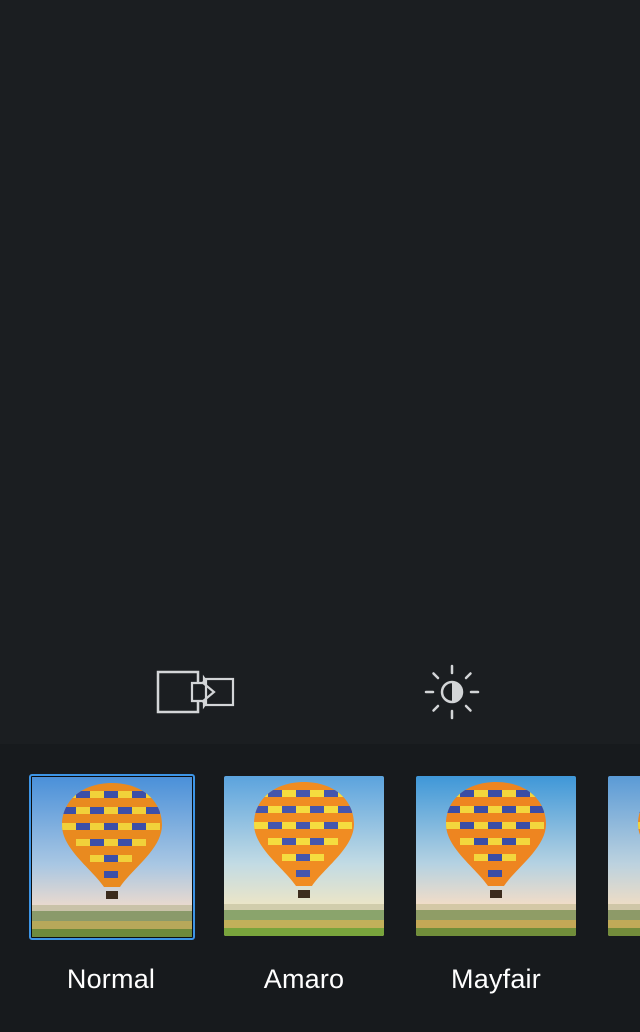 The height and width of the screenshot is (1032, 640). Describe the element at coordinates (111, 979) in the screenshot. I see `filter-label: Normal` at that location.